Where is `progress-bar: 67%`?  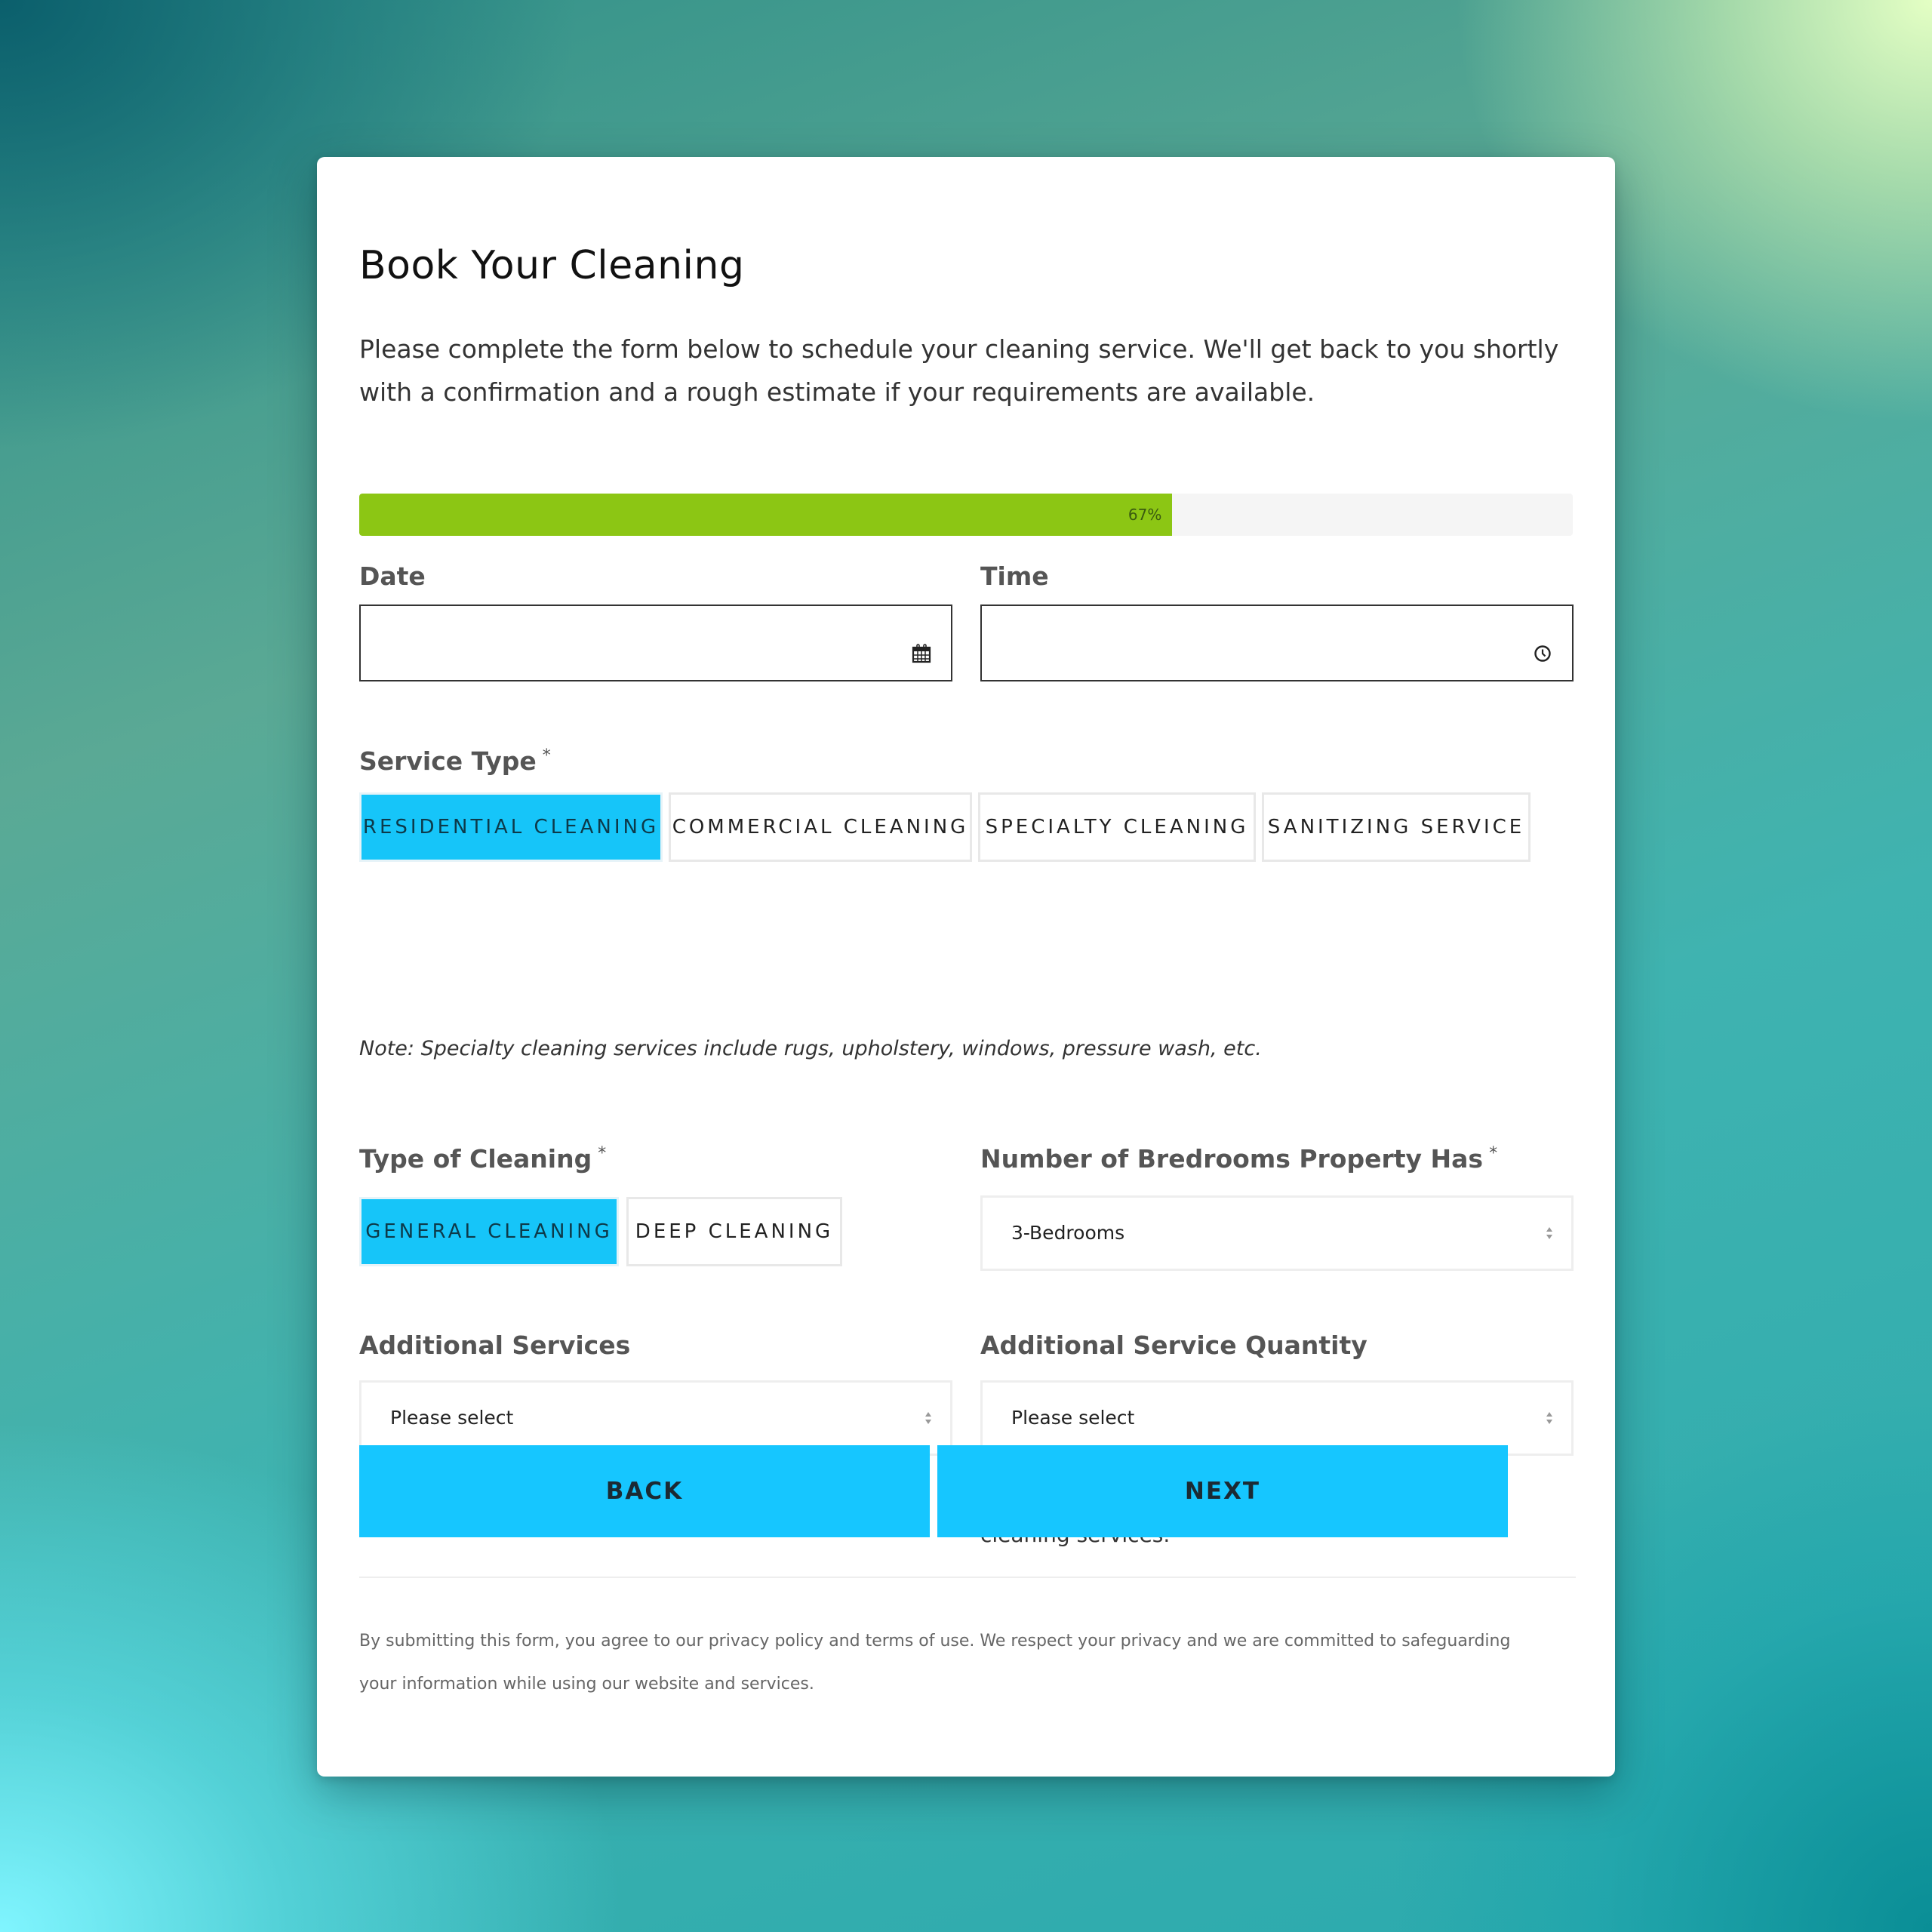 progress-bar: 67% is located at coordinates (966, 515).